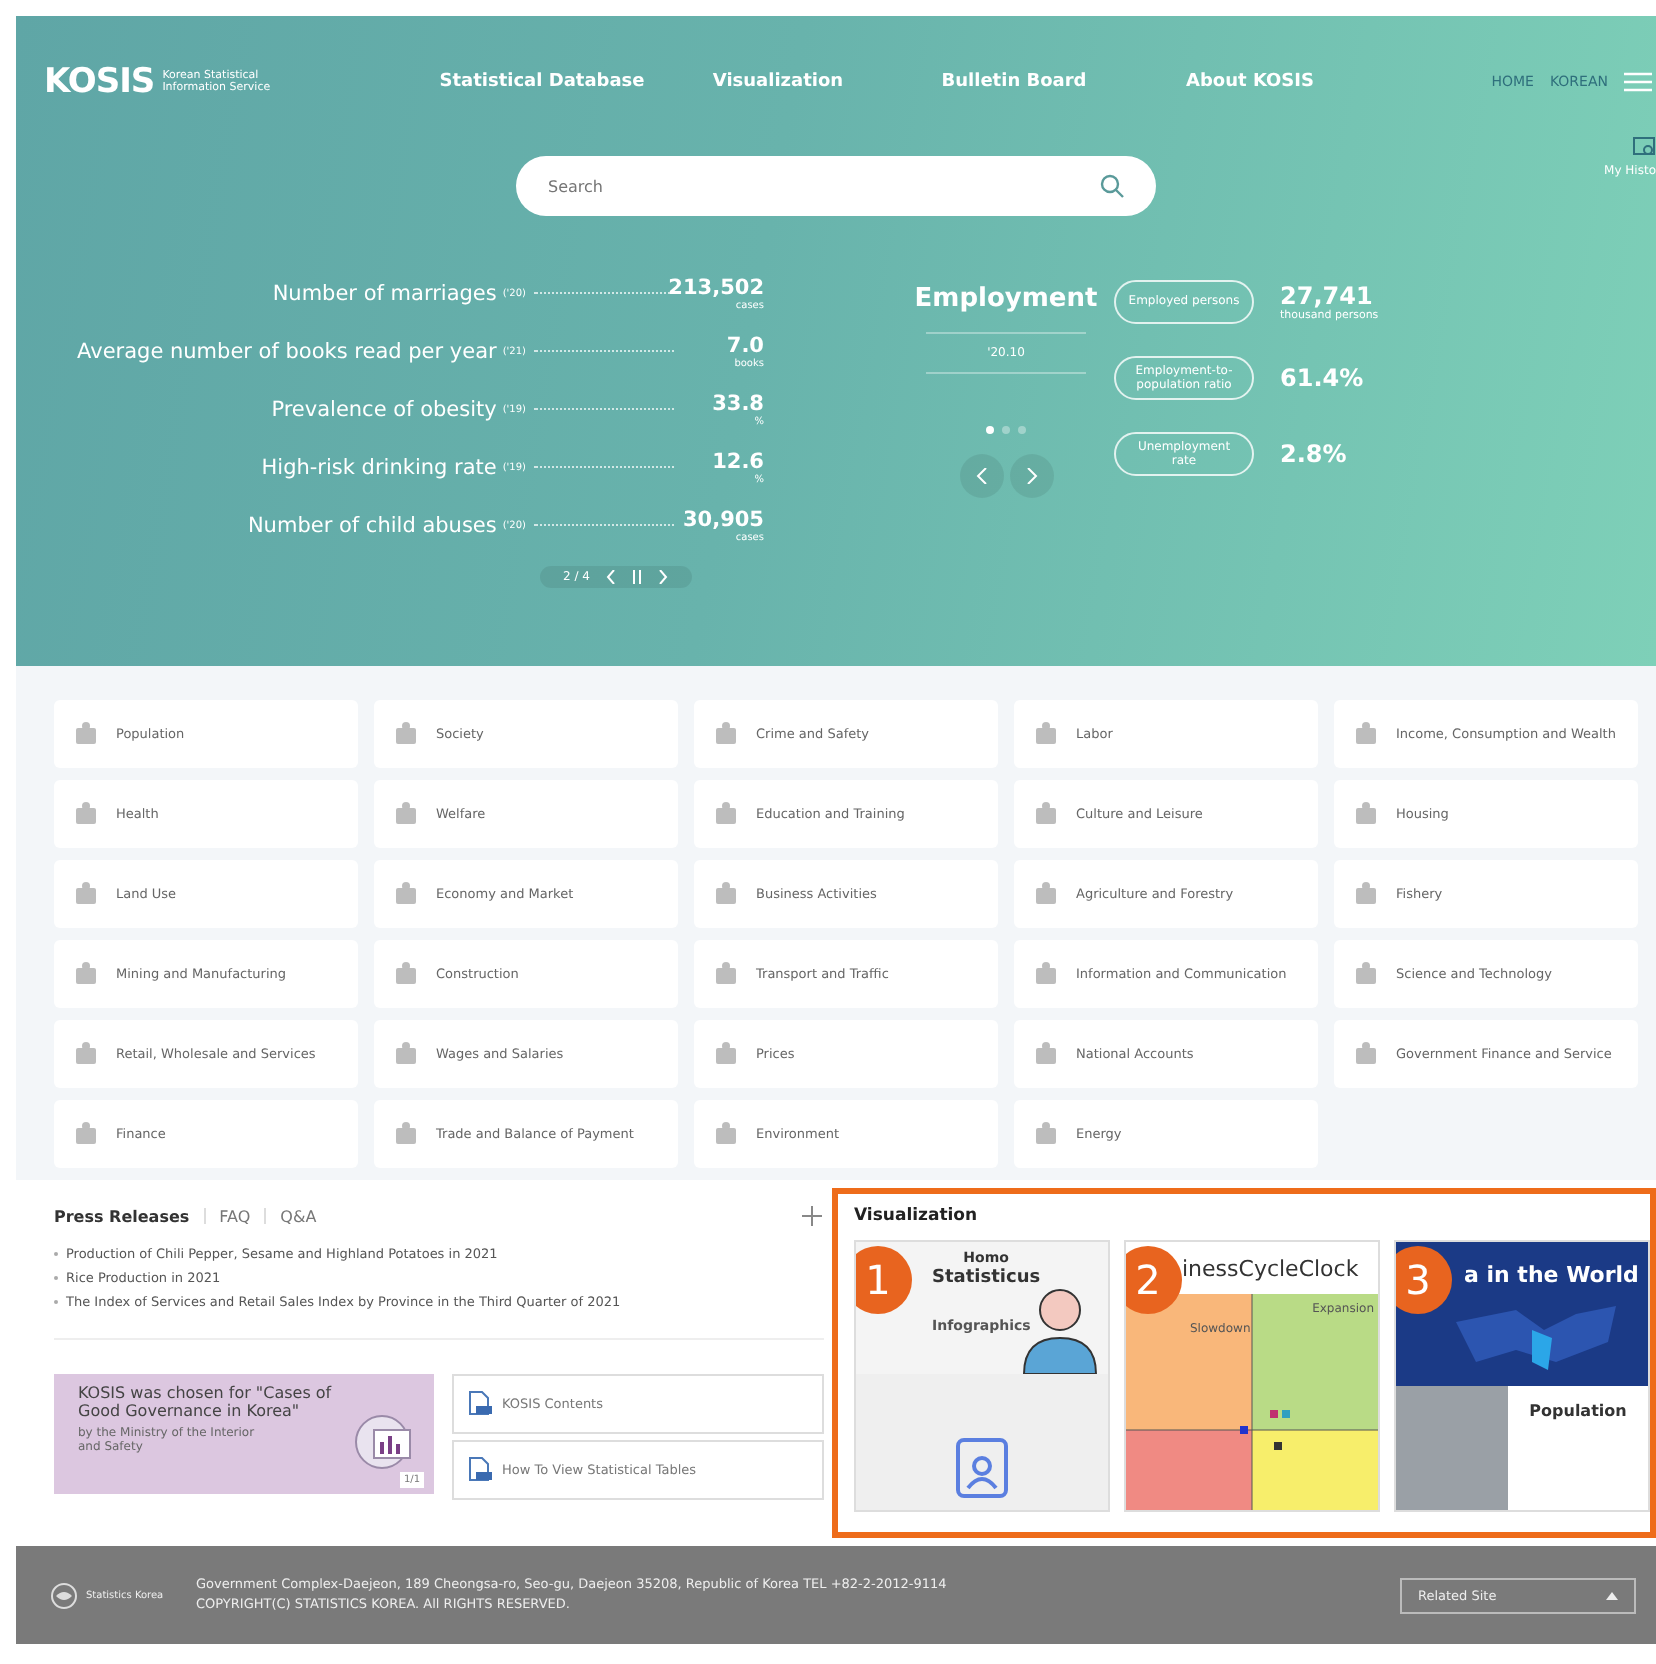 Image resolution: width=1656 pixels, height=1664 pixels. What do you see at coordinates (723, 519) in the screenshot?
I see `indicator-value: 30,905` at bounding box center [723, 519].